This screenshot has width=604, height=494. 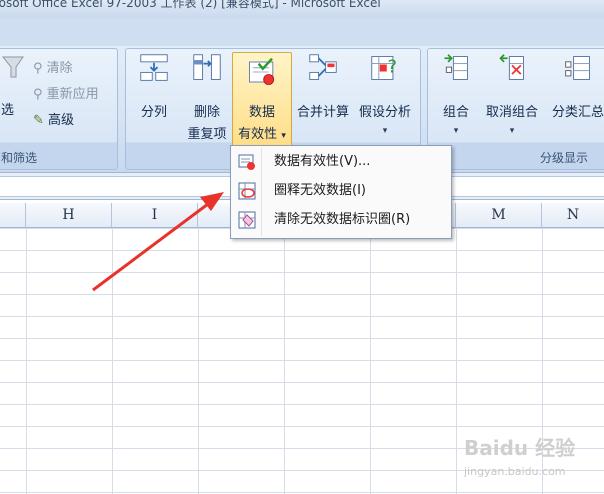 I want to click on watermark-logo: Baidu 经验, so click(x=520, y=448).